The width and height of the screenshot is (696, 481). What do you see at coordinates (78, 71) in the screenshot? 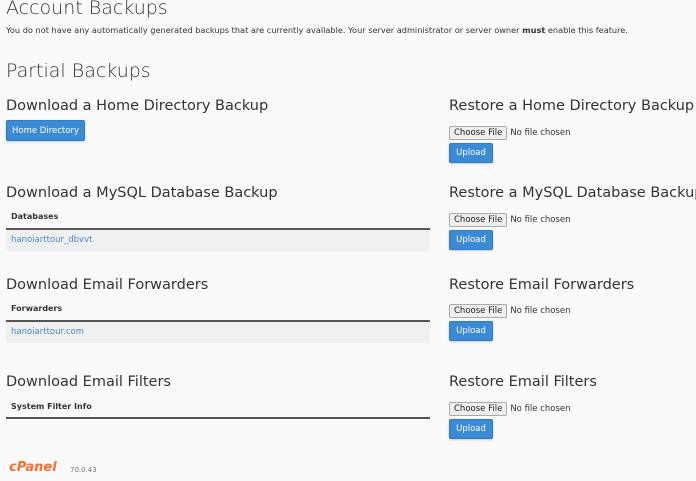
I see `partial-backups-title: Partial Backups` at bounding box center [78, 71].